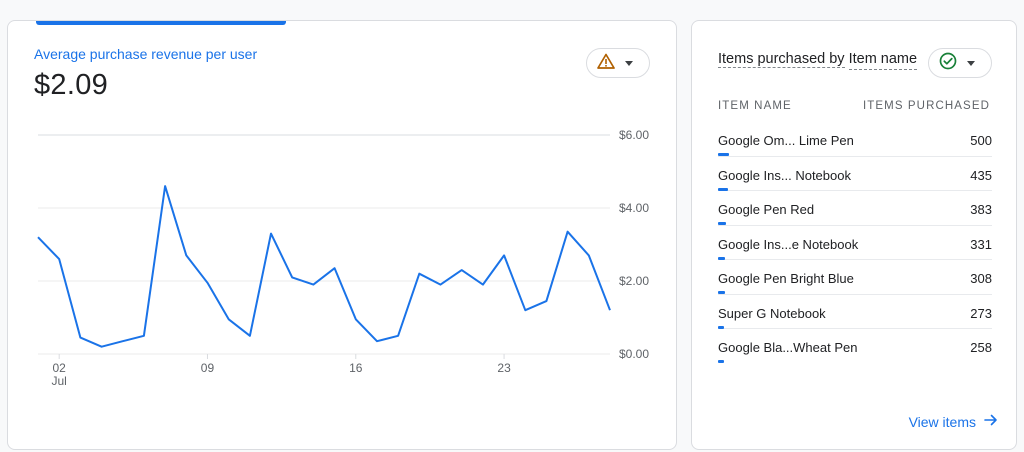  What do you see at coordinates (634, 281) in the screenshot?
I see `y-tick-label: $2.00` at bounding box center [634, 281].